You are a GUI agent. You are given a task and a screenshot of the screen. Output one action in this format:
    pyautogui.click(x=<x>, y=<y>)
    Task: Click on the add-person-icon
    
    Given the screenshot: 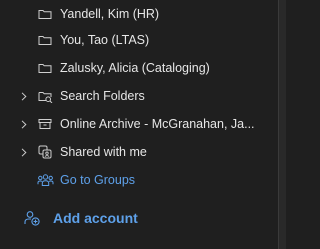 What is the action you would take?
    pyautogui.click(x=32, y=218)
    